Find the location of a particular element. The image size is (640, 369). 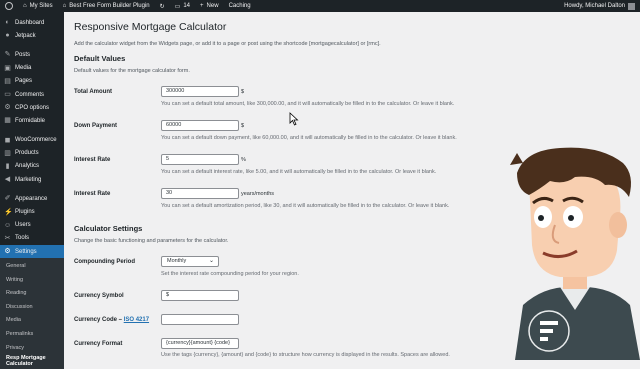

media-icon: ▣ is located at coordinates (7, 68).